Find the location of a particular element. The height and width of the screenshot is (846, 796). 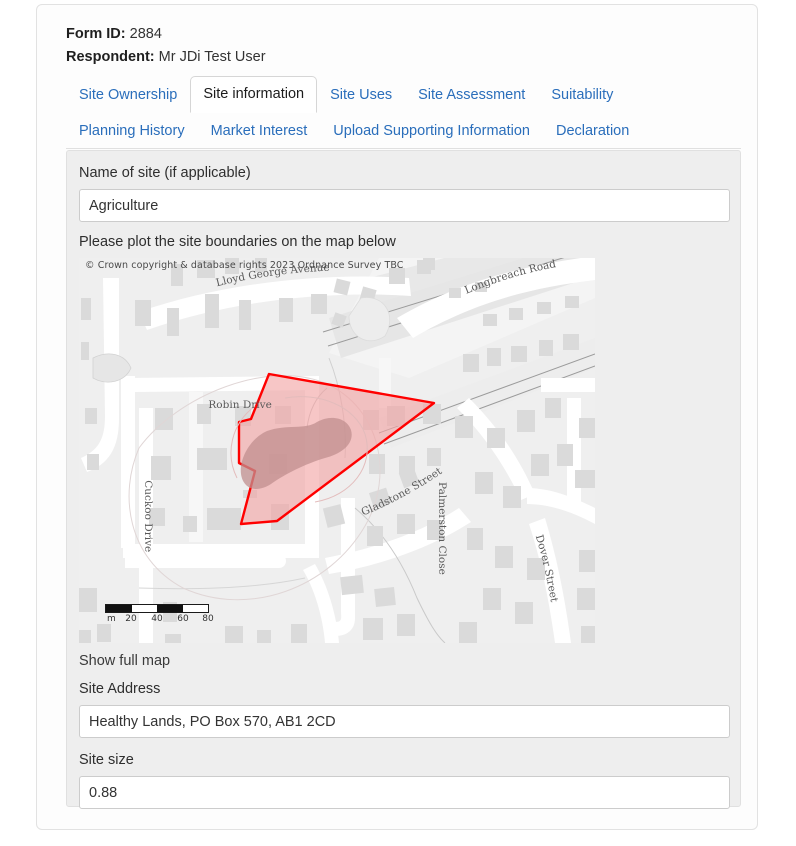

respondent-line: Respondent: Mr JDi Test User is located at coordinates (386, 57).